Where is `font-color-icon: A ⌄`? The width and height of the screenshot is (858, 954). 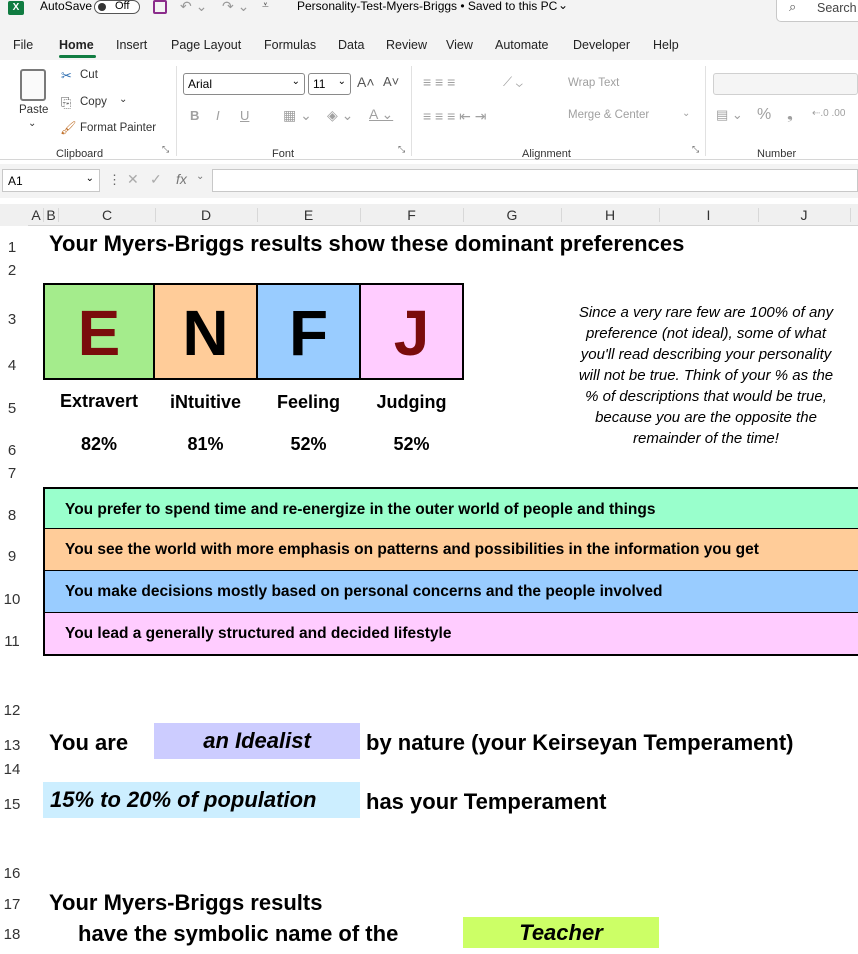 font-color-icon: A ⌄ is located at coordinates (381, 114).